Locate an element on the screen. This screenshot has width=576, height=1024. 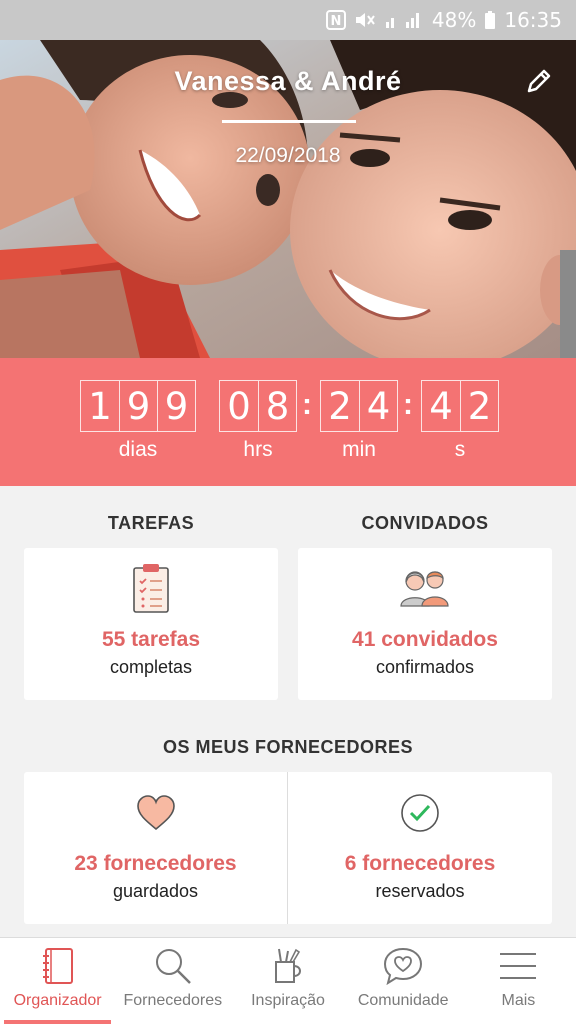
nfc-icon: N is located at coordinates (335, 20).